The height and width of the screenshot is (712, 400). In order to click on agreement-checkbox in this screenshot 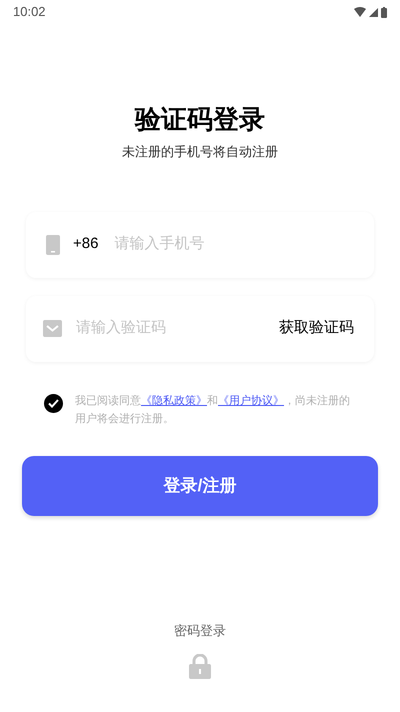, I will do `click(53, 403)`.